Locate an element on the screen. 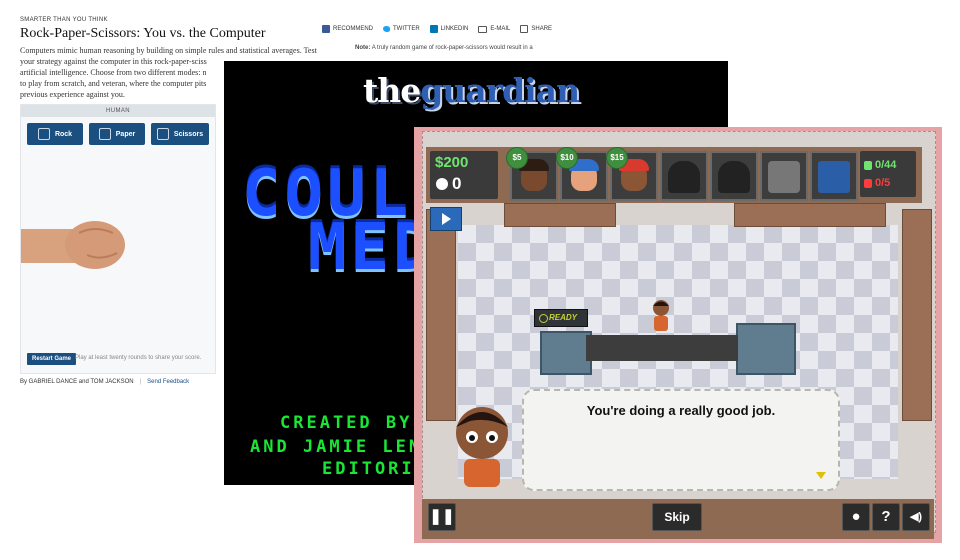 Image resolution: width=960 pixels, height=560 pixels. scissors-label: Scissors is located at coordinates (188, 134).